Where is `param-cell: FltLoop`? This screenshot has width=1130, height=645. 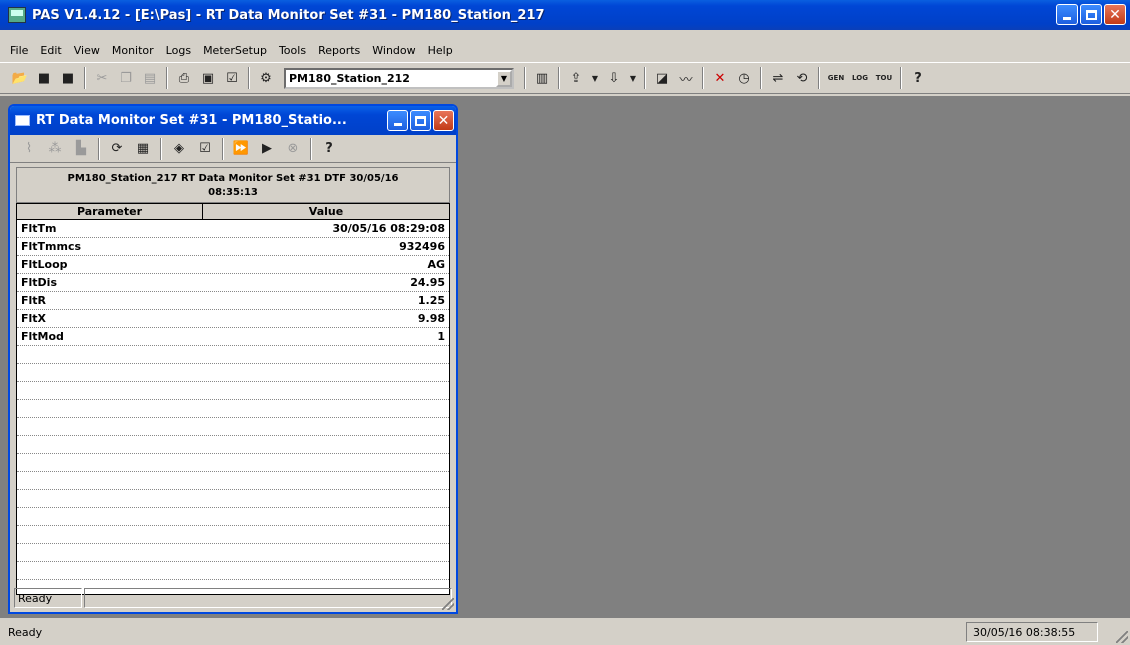 param-cell: FltLoop is located at coordinates (44, 264).